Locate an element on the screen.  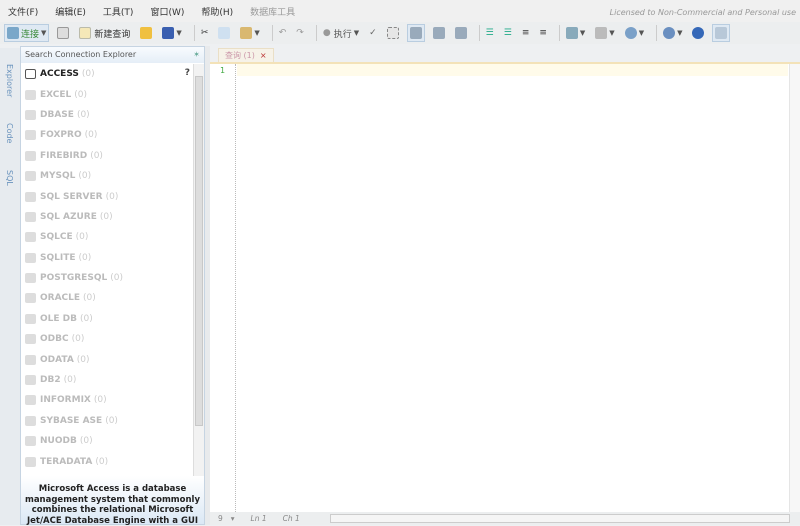
execute-icon: ● is located at coordinates (326, 33).